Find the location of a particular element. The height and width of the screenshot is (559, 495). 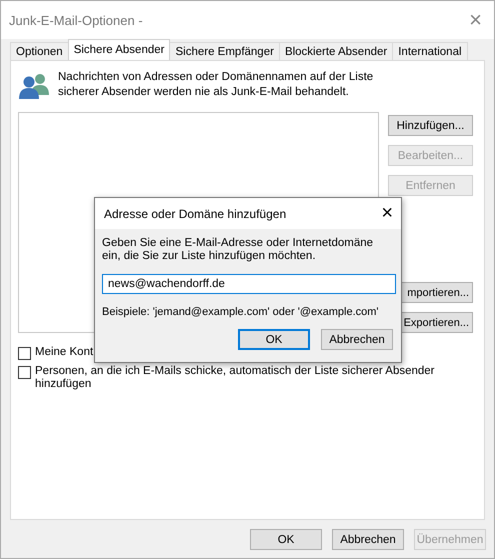

description-text: Nachrichten von Adressen oder Domänennamen auf der Liste sicherer Absender werden nie als Junk-E-Mail behandelt. is located at coordinates (216, 85).